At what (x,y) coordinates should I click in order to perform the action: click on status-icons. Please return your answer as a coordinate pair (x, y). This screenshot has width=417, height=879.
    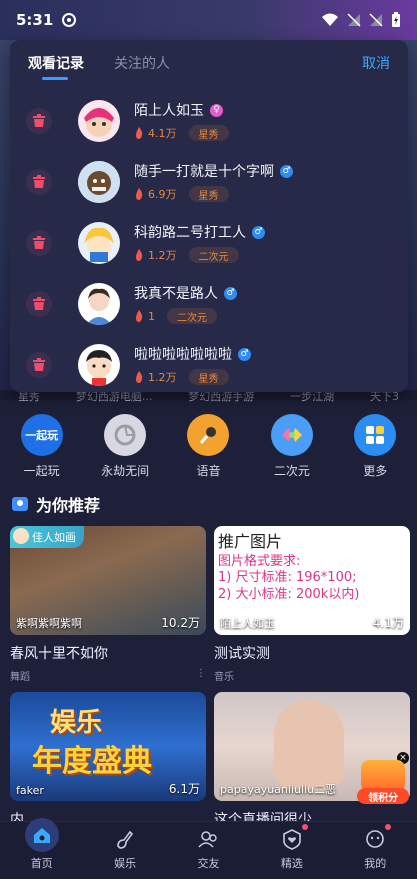
    Looking at the image, I should click on (361, 20).